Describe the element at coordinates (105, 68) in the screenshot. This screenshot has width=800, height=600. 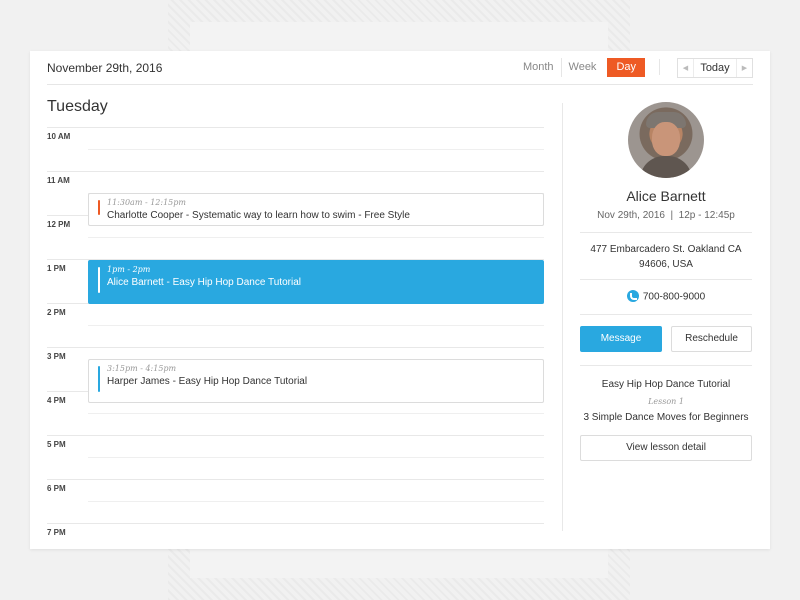
I see `current-date: November 29th, 2016` at that location.